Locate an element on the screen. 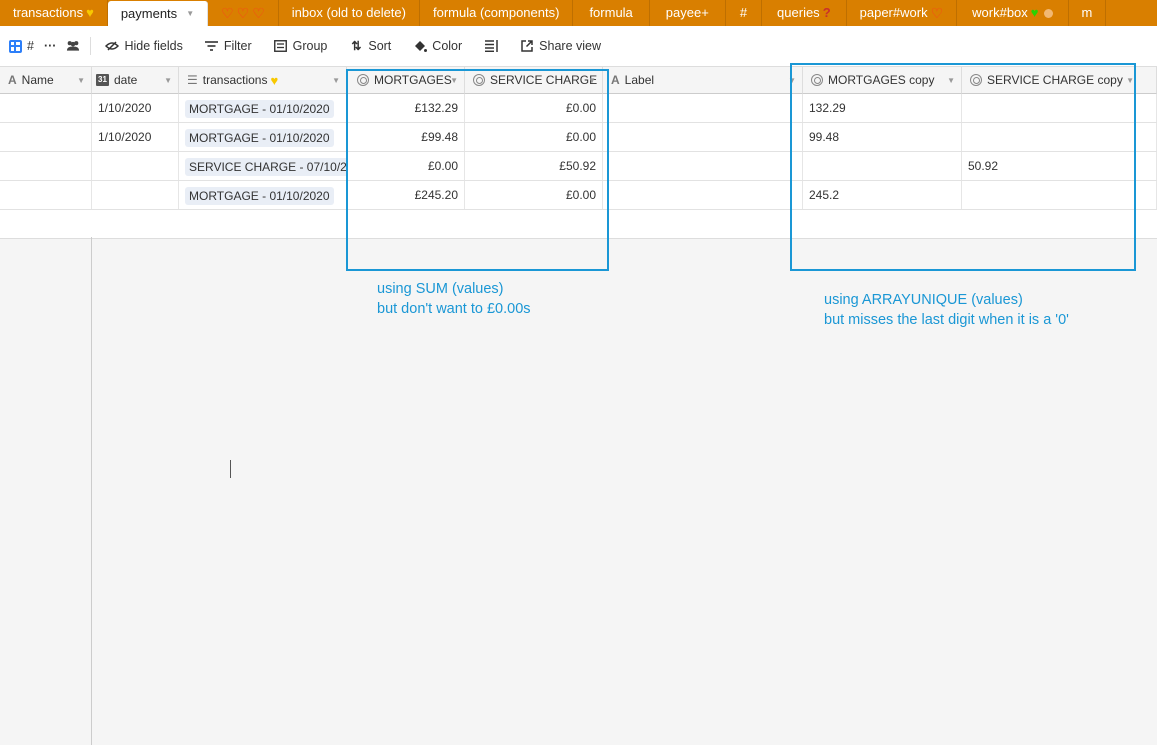  info-icon is located at coordinates (1048, 13).